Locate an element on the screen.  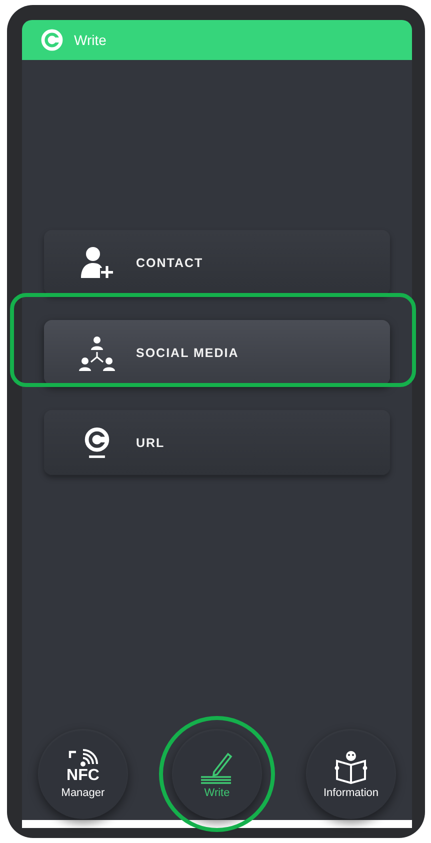
book-reader-icon is located at coordinates (351, 767).